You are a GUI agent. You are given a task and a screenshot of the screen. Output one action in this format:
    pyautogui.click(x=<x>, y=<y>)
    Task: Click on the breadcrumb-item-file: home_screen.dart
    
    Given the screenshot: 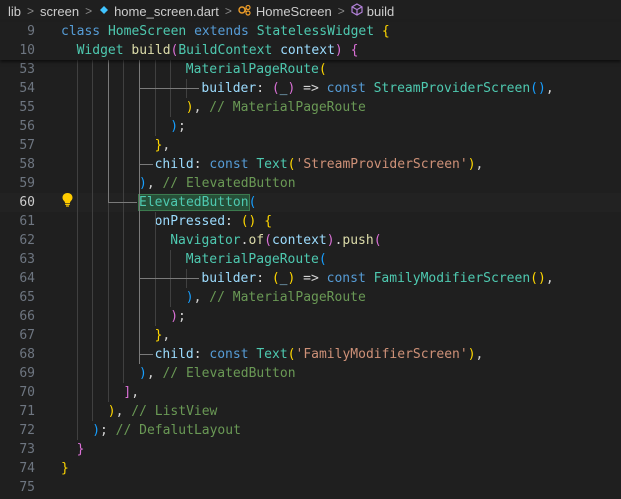 What is the action you would take?
    pyautogui.click(x=166, y=11)
    